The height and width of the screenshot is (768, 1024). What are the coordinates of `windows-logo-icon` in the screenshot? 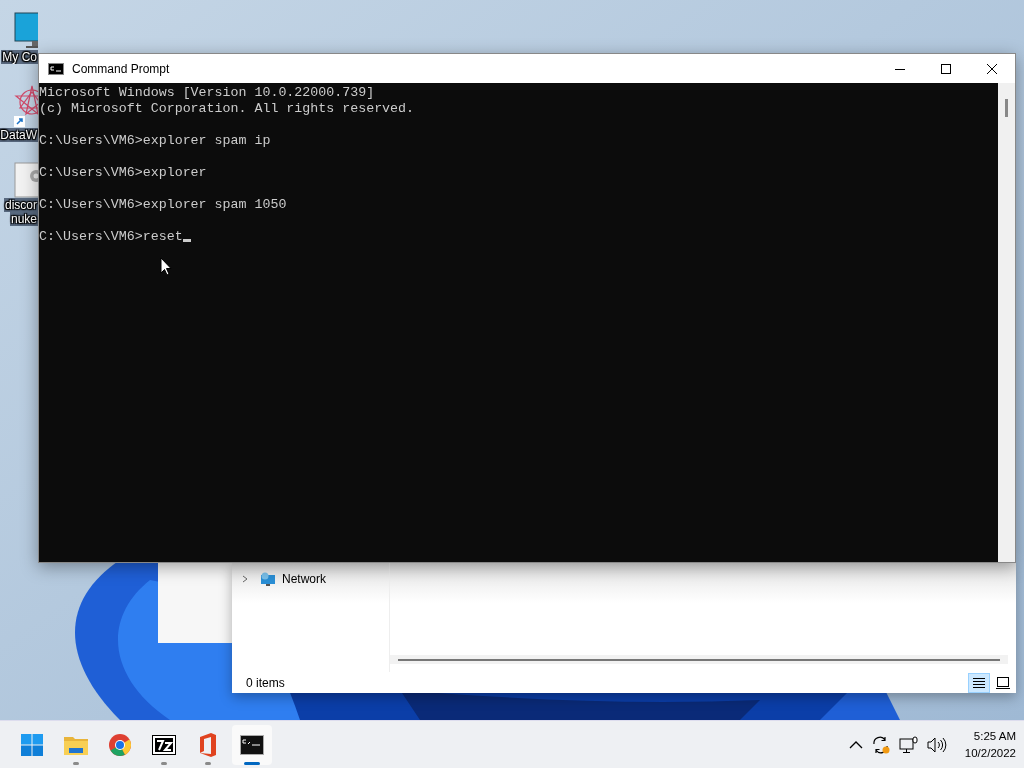 It's located at (32, 744).